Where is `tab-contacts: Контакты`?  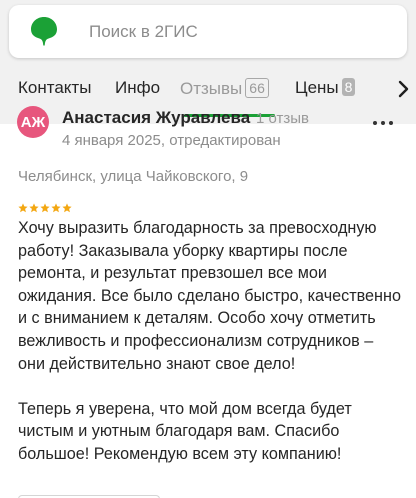 tab-contacts: Контакты is located at coordinates (54, 88).